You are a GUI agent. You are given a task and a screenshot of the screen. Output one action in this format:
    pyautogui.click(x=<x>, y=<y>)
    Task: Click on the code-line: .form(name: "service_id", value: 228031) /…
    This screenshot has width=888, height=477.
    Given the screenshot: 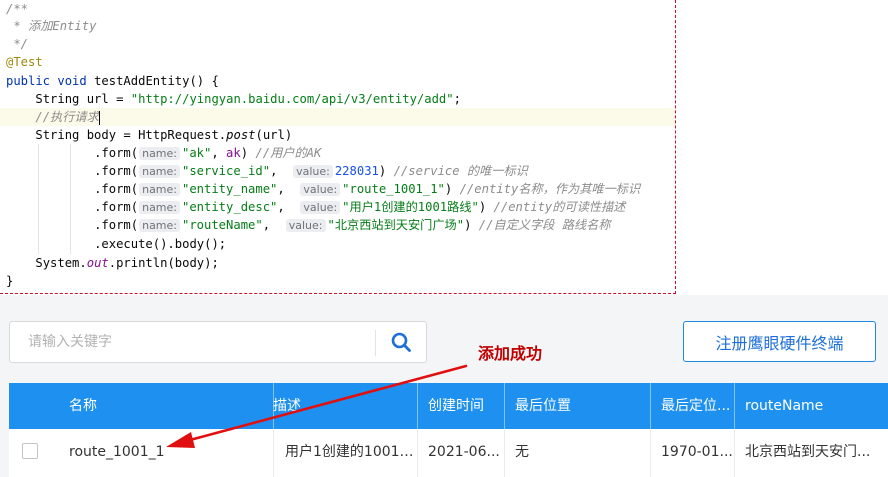 What is the action you would take?
    pyautogui.click(x=311, y=171)
    